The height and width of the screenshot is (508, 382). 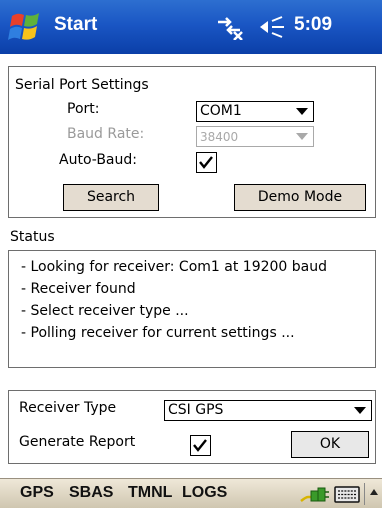 I want to click on port-value: COM1, so click(x=221, y=111).